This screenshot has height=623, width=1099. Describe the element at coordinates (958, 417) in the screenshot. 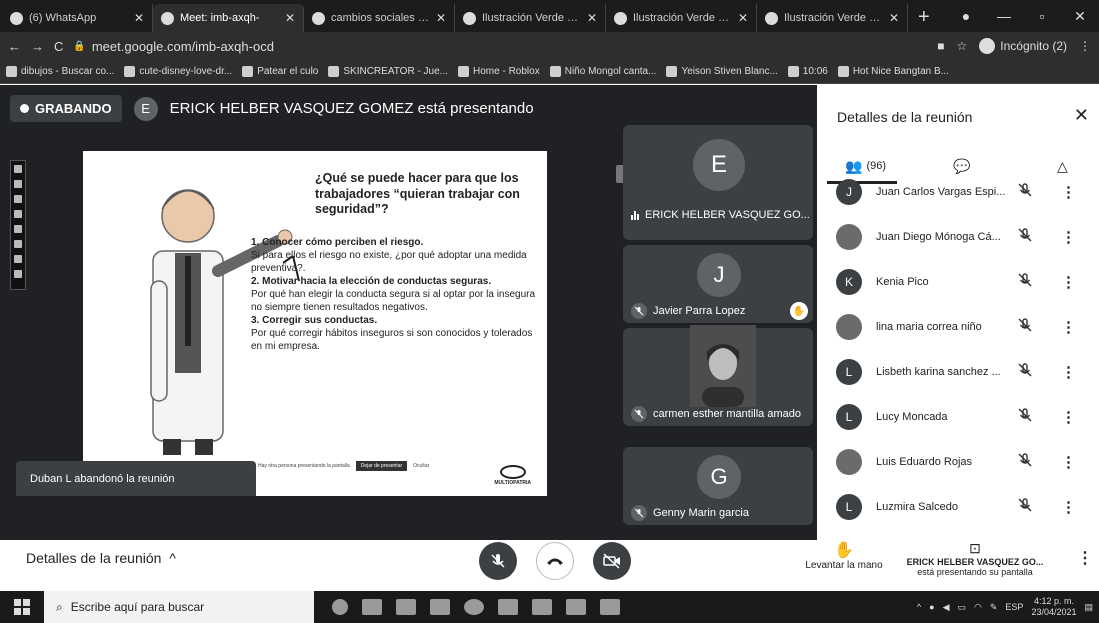

I see `list-item: L Lucy Moncada ⋮` at that location.